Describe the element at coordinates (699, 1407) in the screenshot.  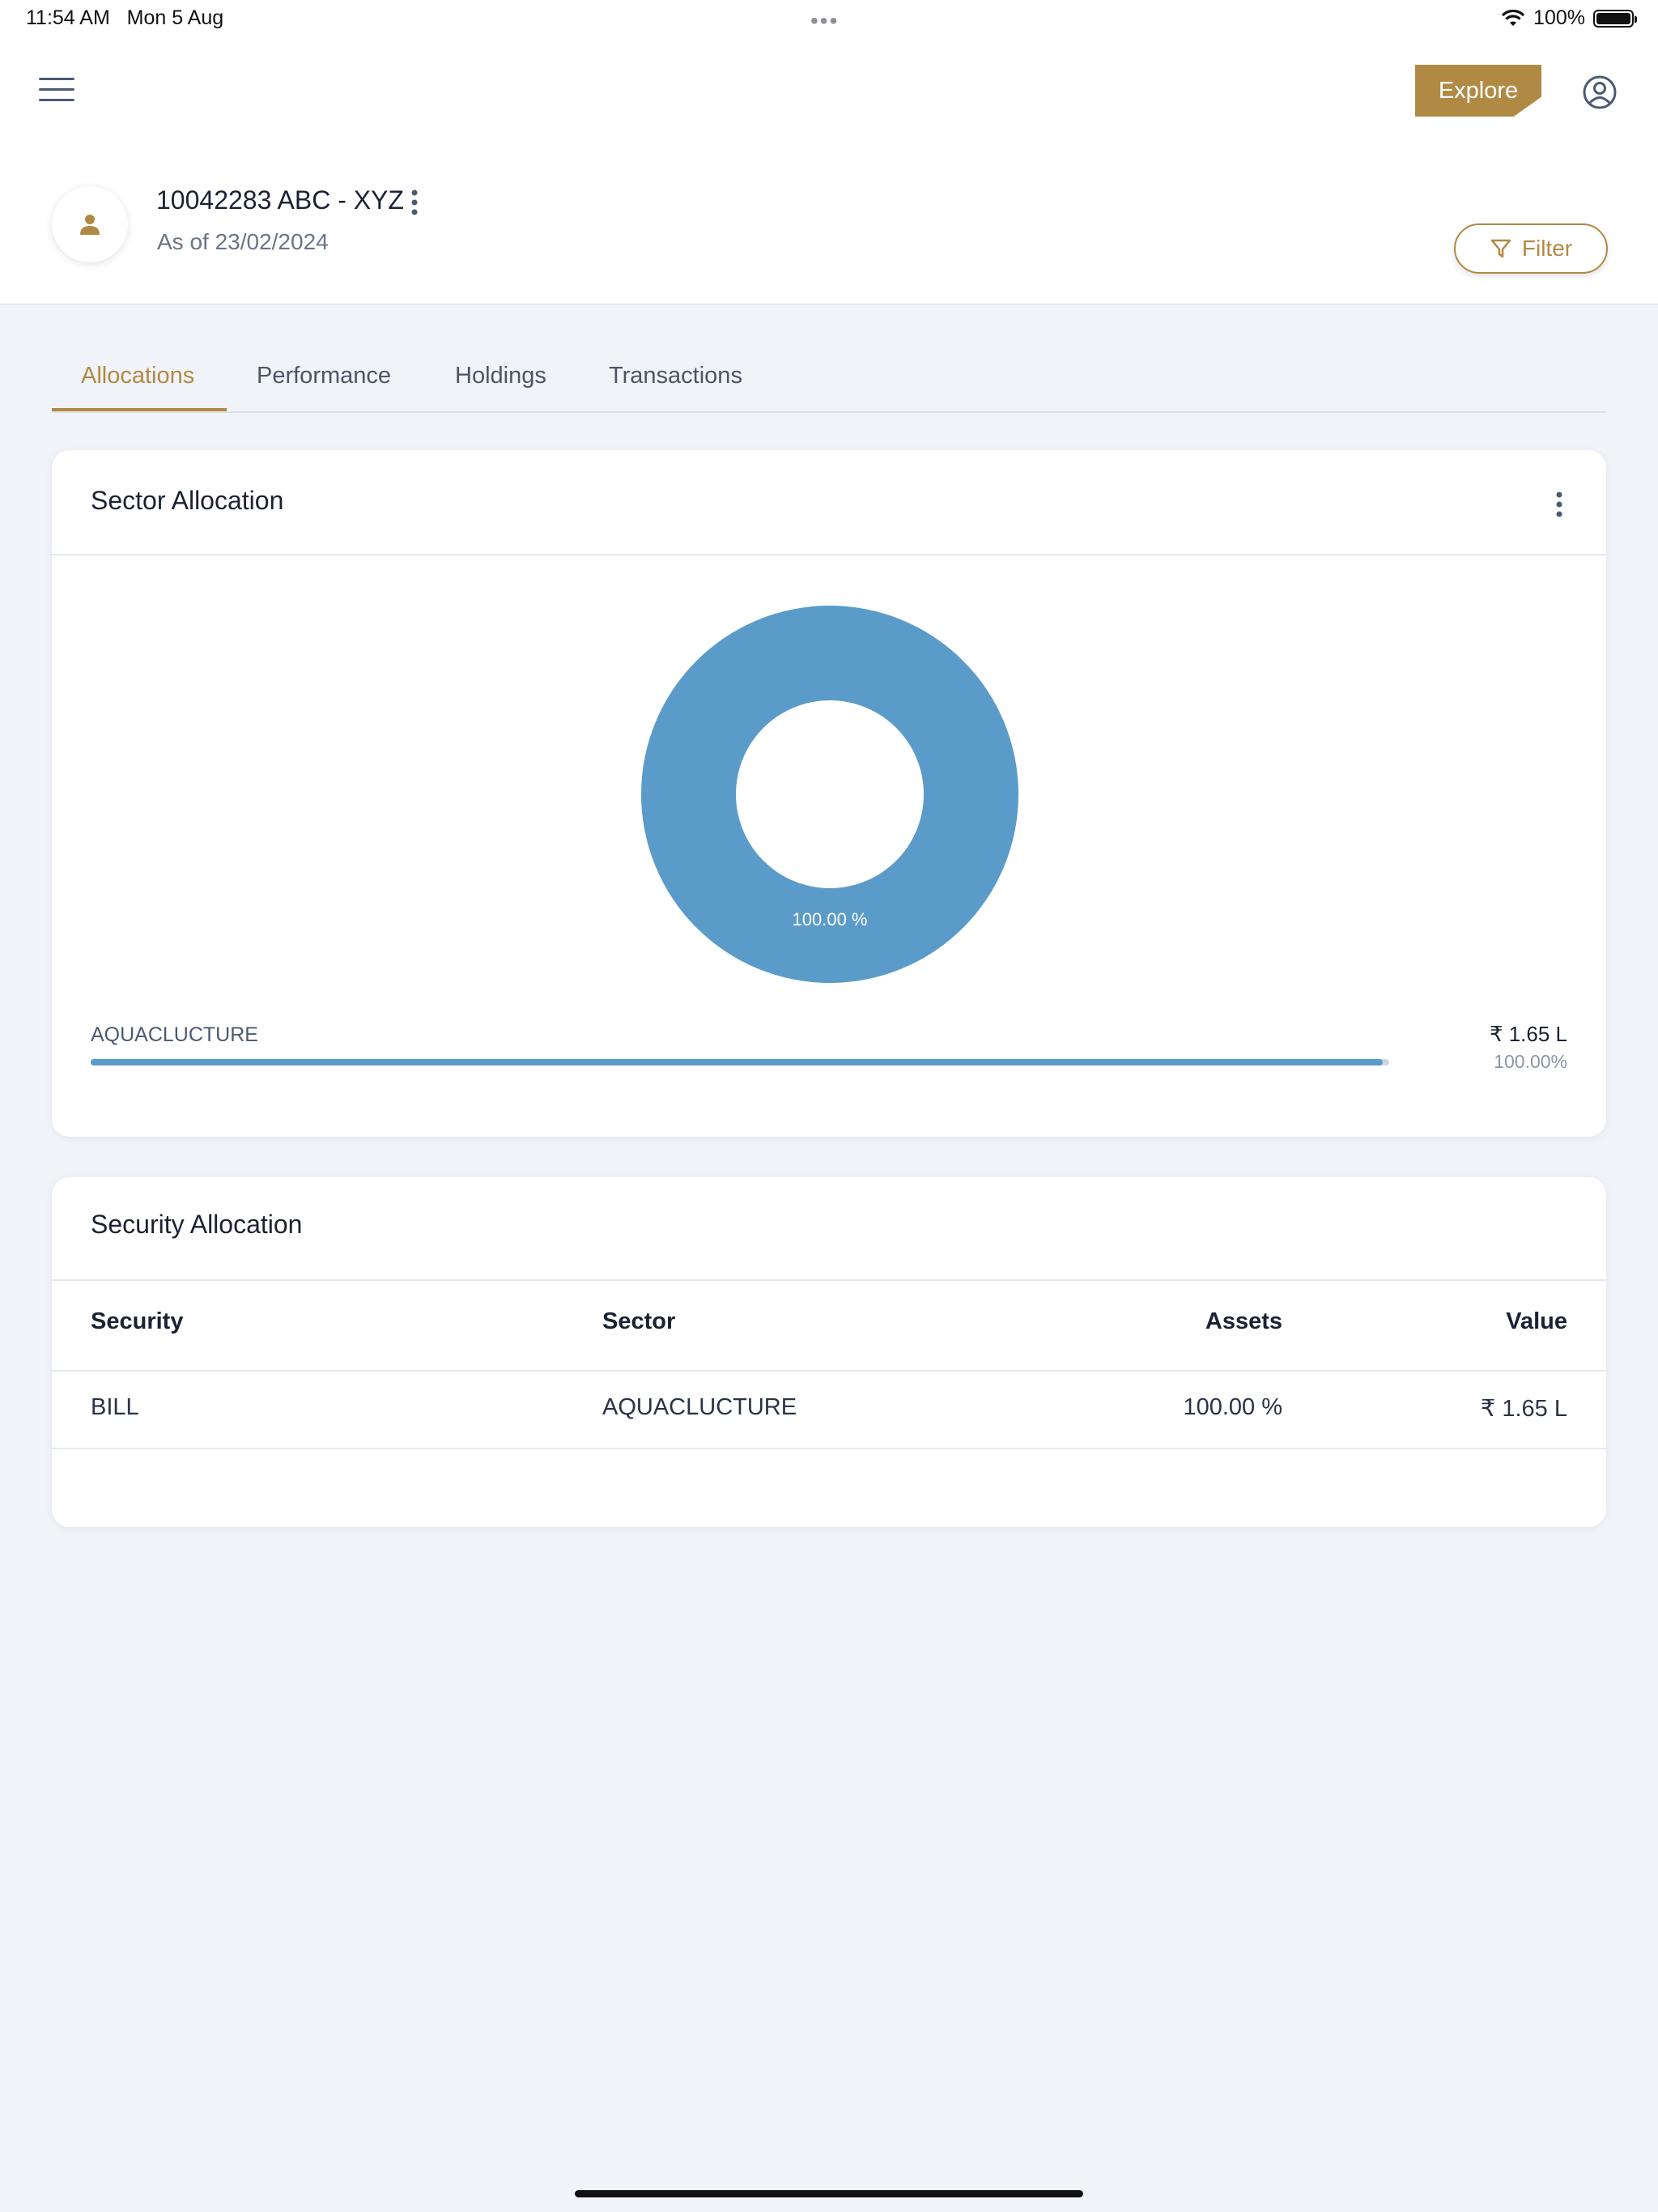
I see `cell-sector: AQUACLUCTURE` at that location.